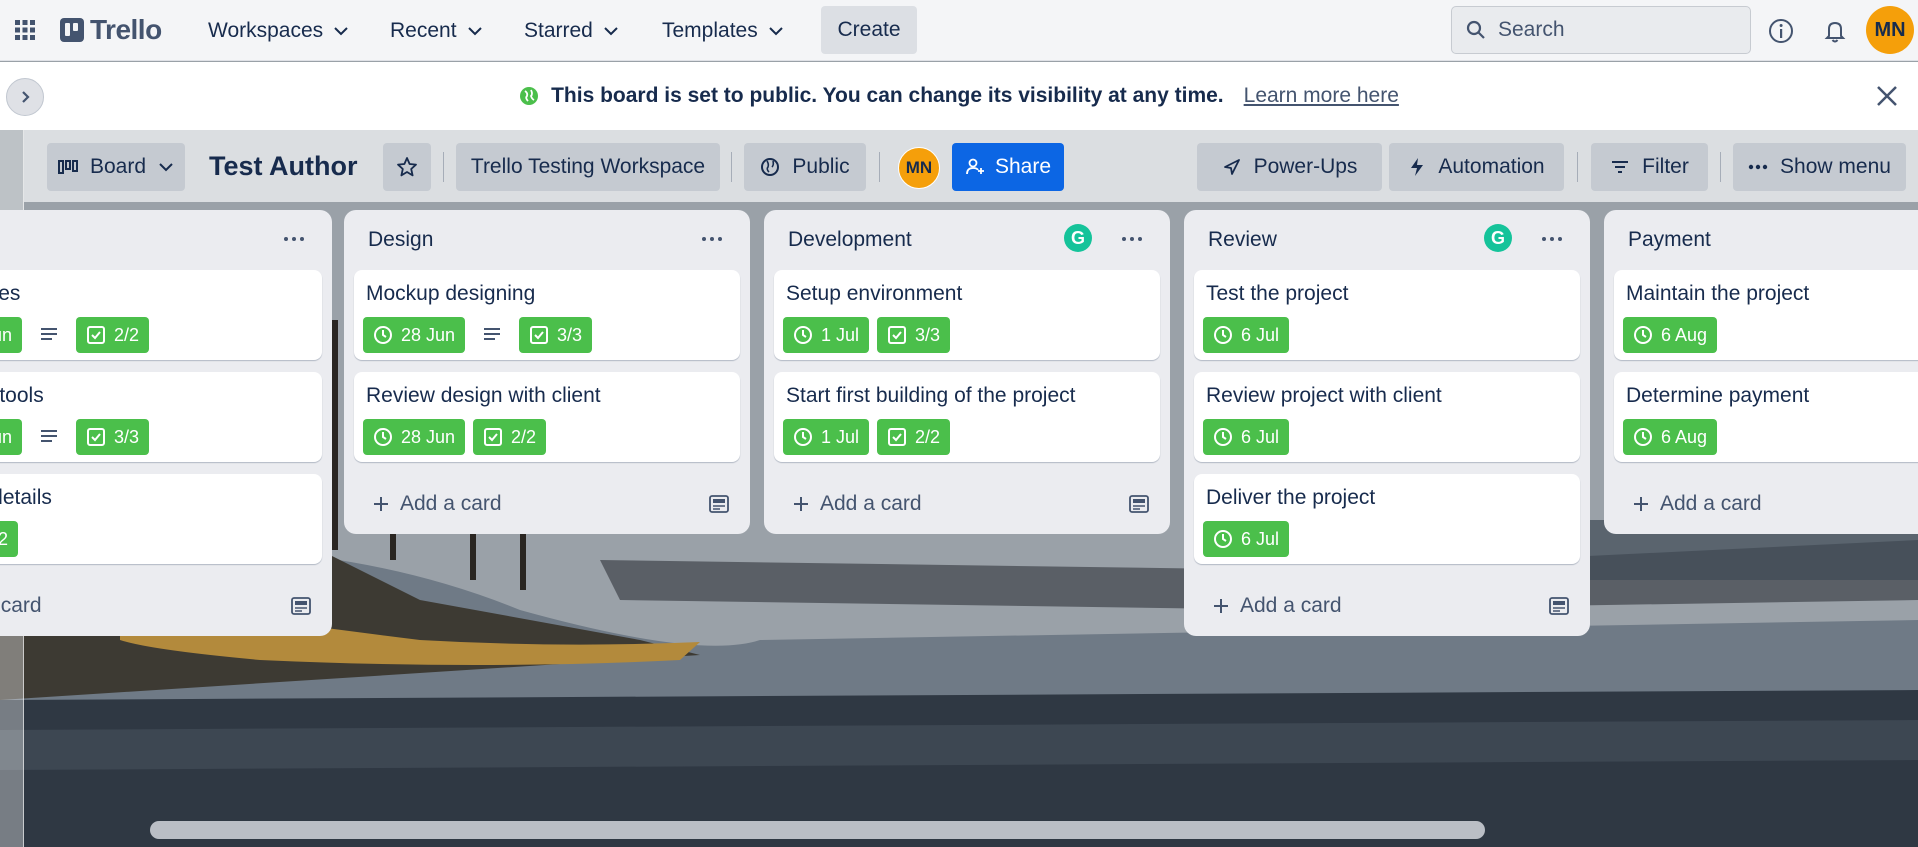 The width and height of the screenshot is (1918, 847). What do you see at coordinates (928, 436) in the screenshot?
I see `checklist-count: 2/2` at bounding box center [928, 436].